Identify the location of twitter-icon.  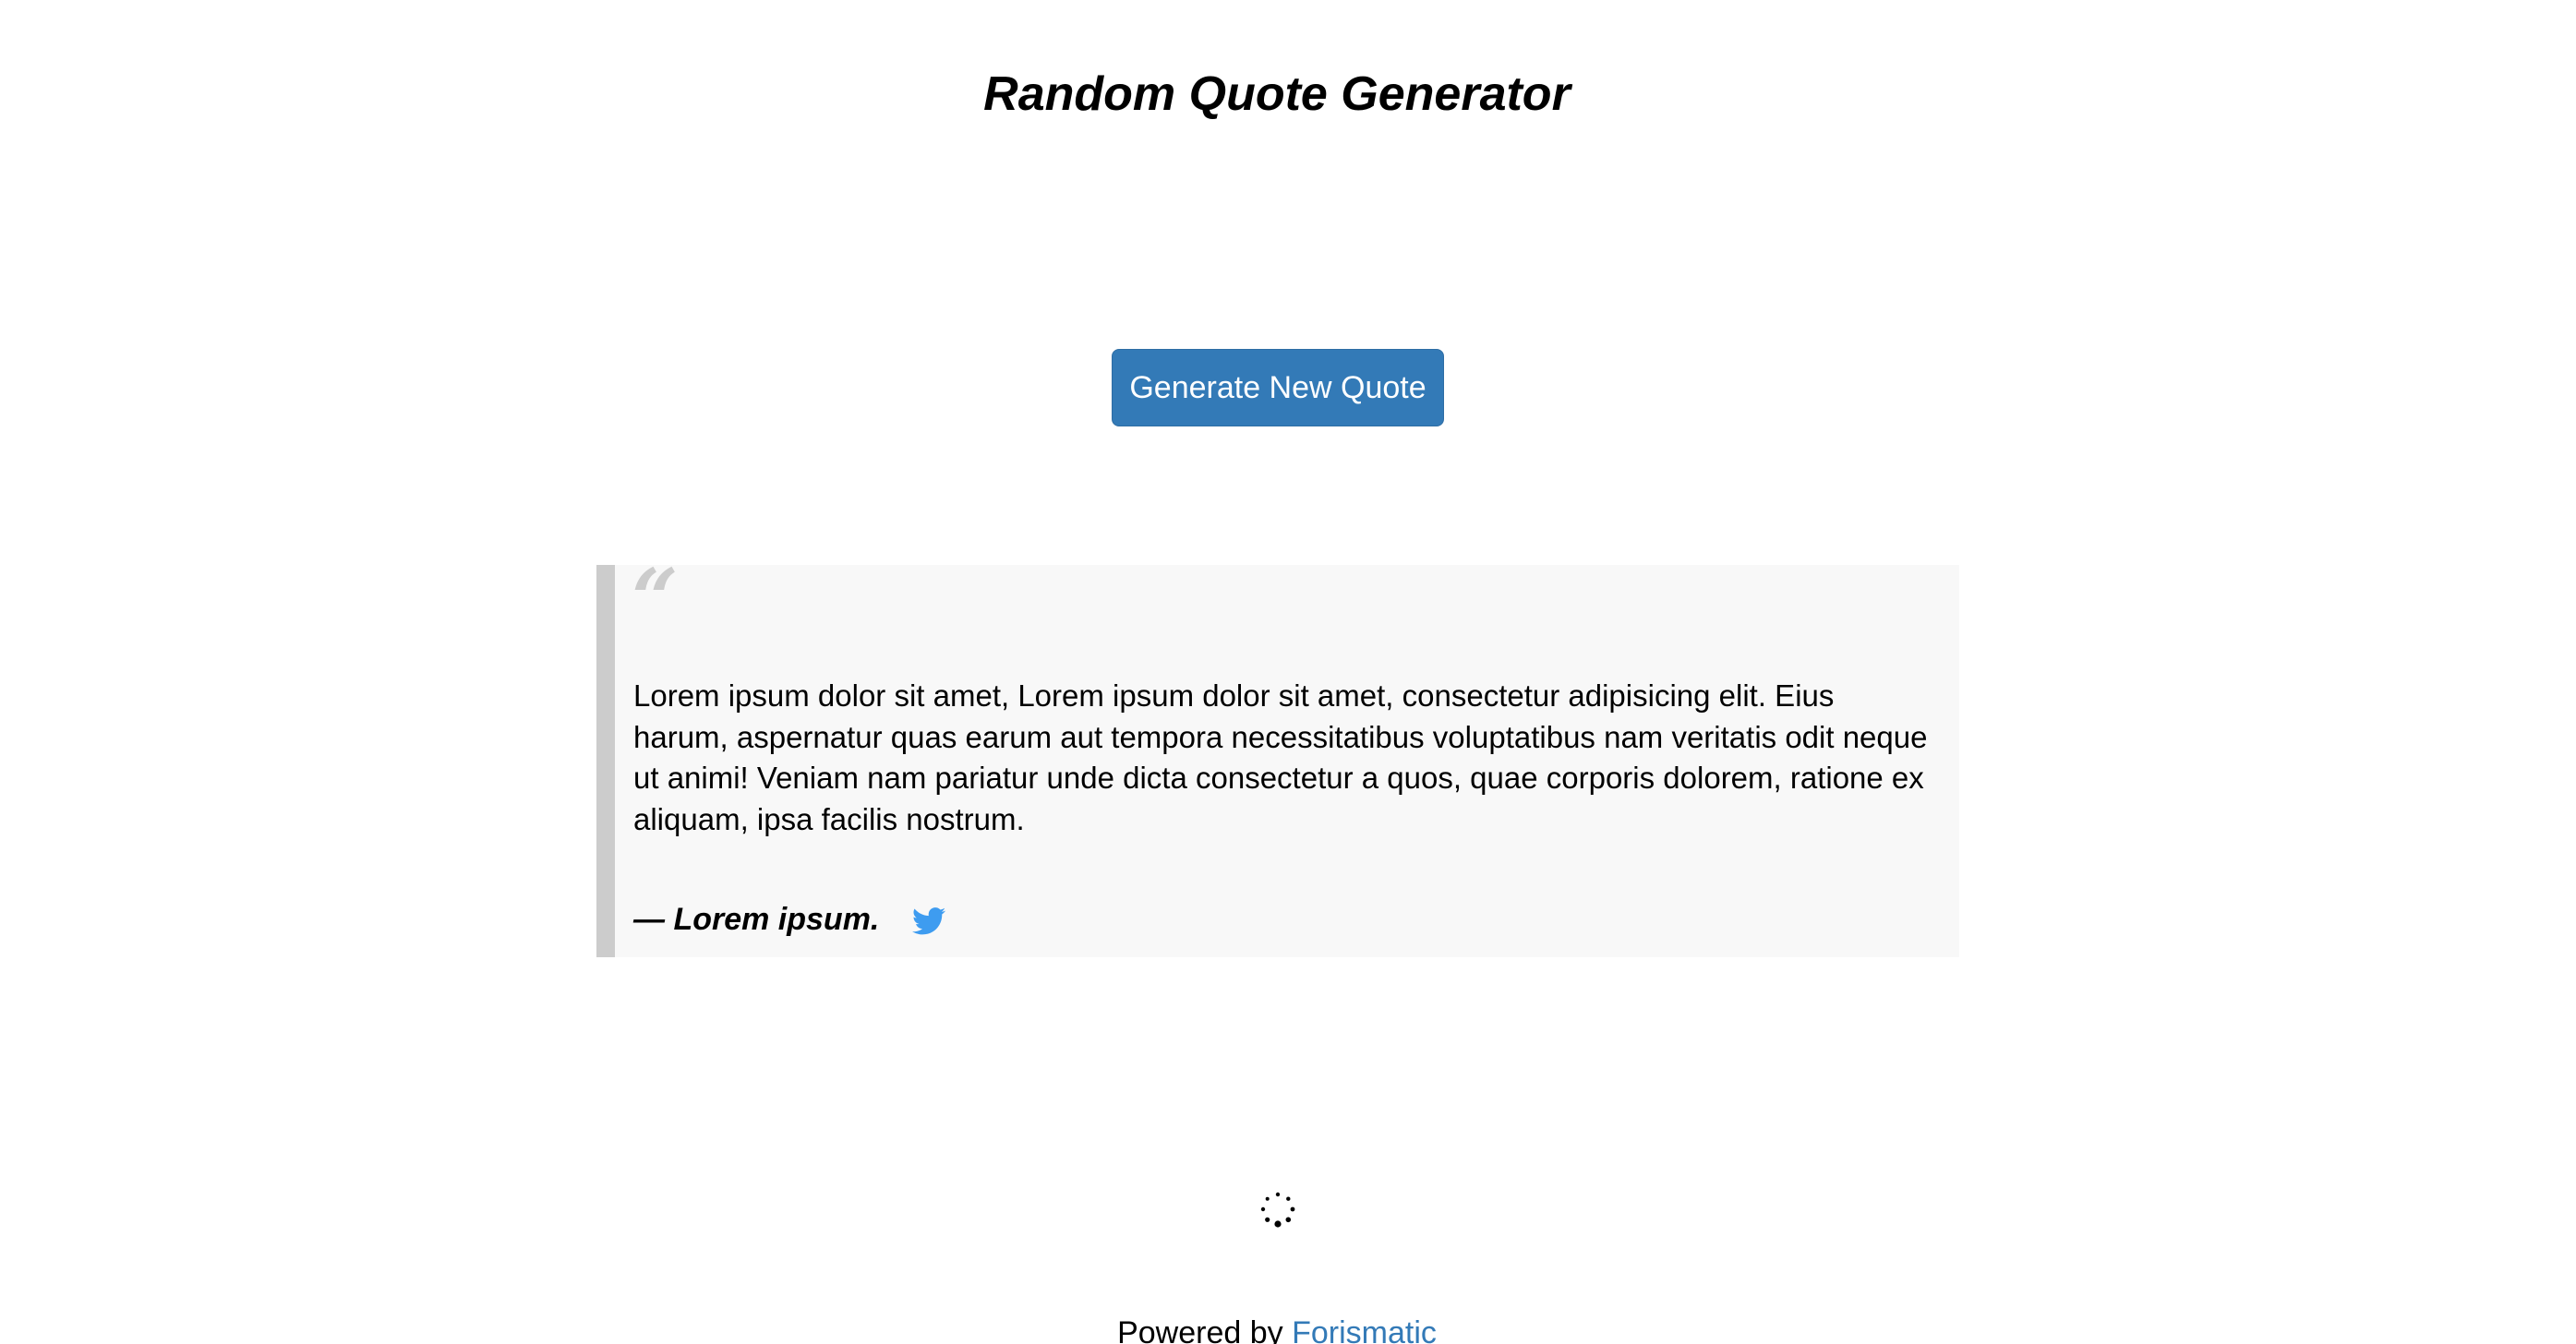
(928, 921).